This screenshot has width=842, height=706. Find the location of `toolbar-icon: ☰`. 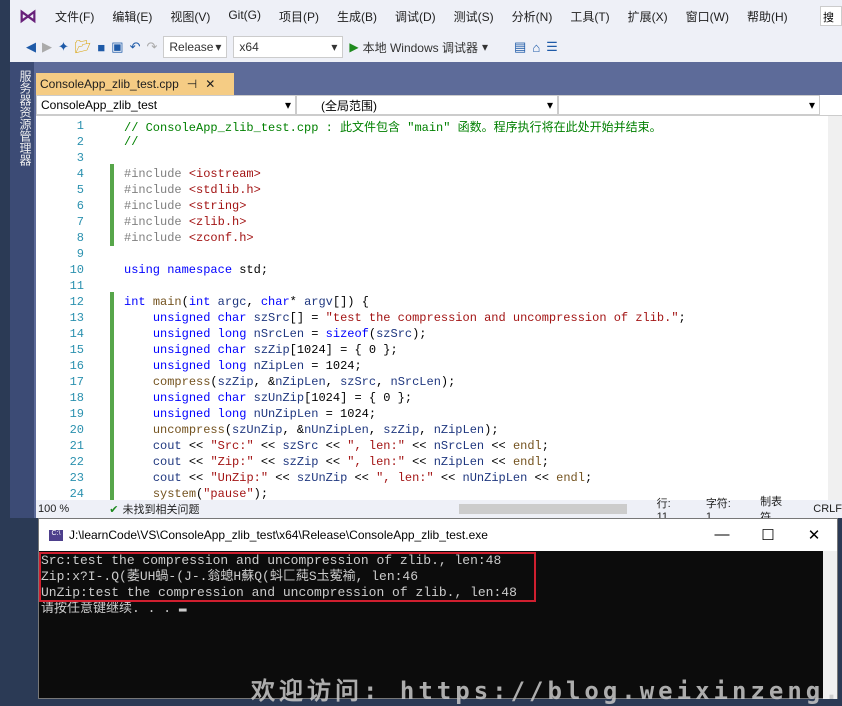

toolbar-icon: ☰ is located at coordinates (552, 47).